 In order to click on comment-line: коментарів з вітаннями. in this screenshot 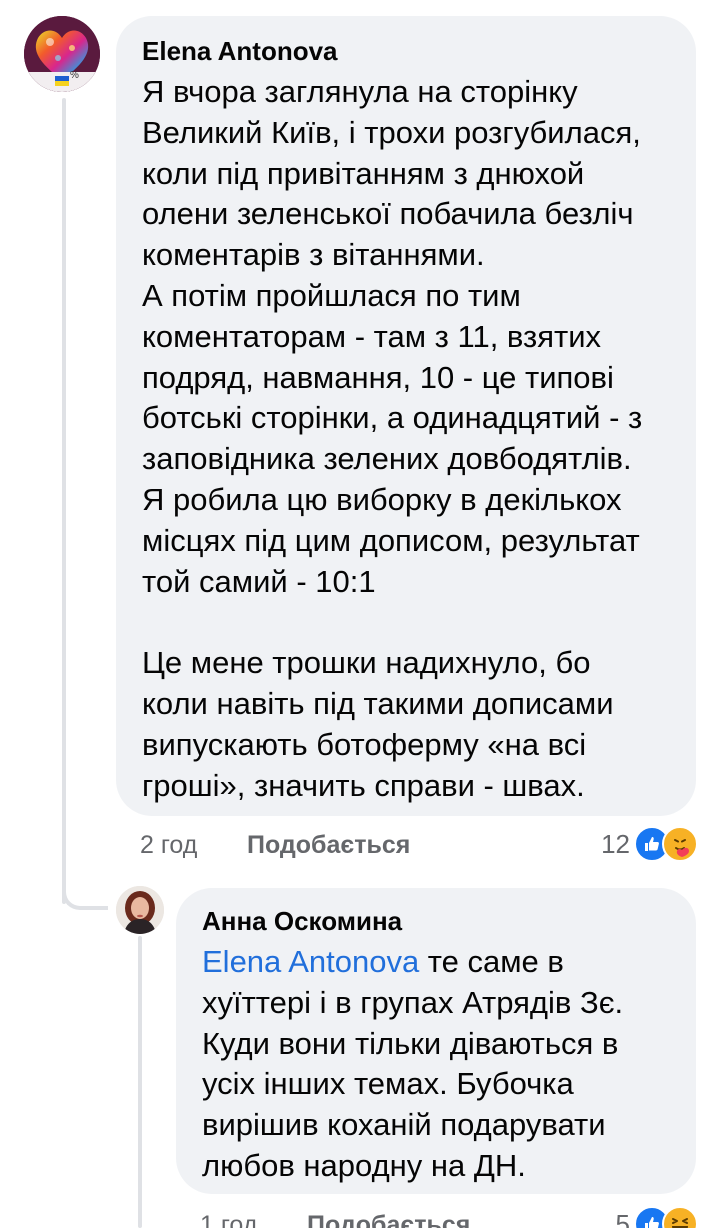, I will do `click(313, 255)`.